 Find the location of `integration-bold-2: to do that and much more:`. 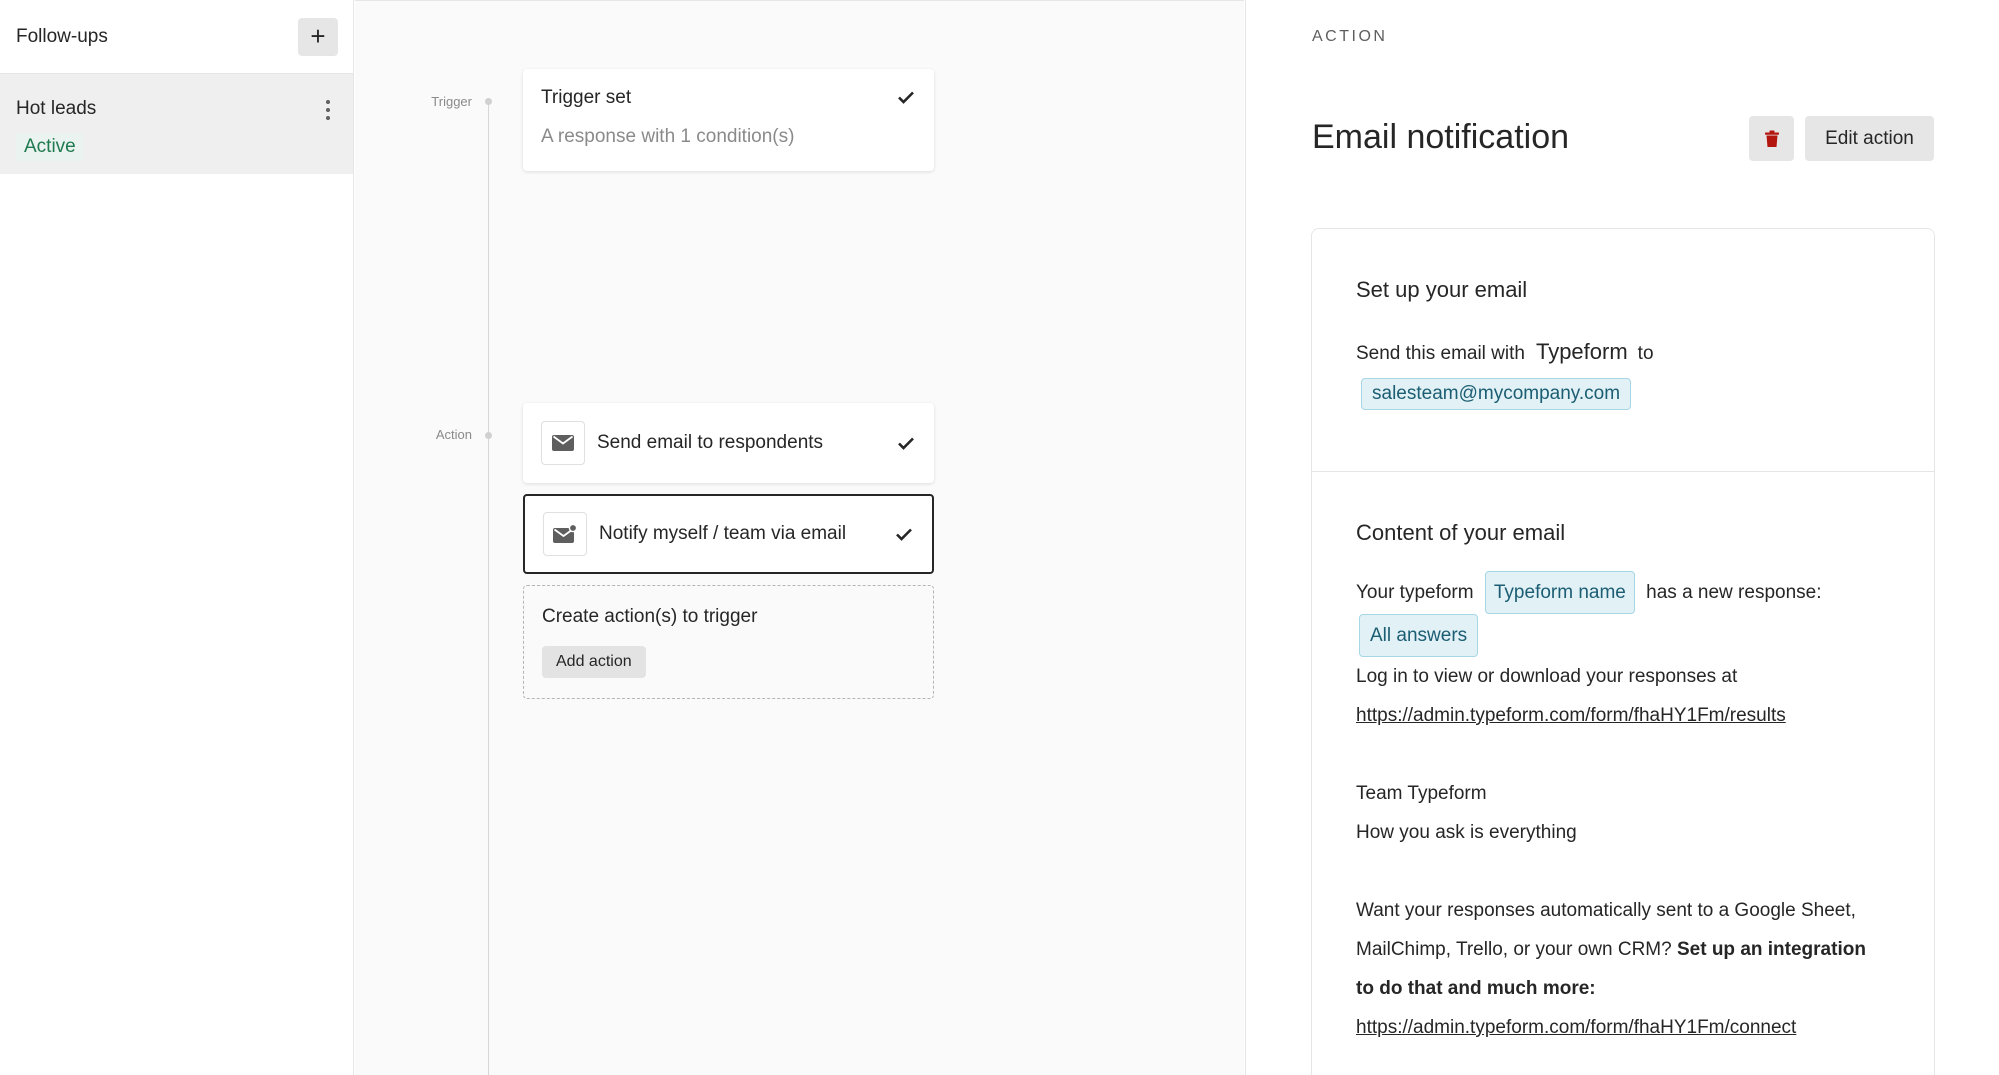

integration-bold-2: to do that and much more: is located at coordinates (1476, 988).